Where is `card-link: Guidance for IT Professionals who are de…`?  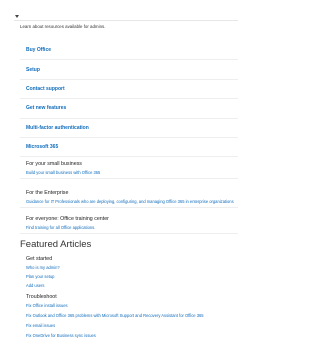
card-link: Guidance for IT Professionals who are de… is located at coordinates (129, 201).